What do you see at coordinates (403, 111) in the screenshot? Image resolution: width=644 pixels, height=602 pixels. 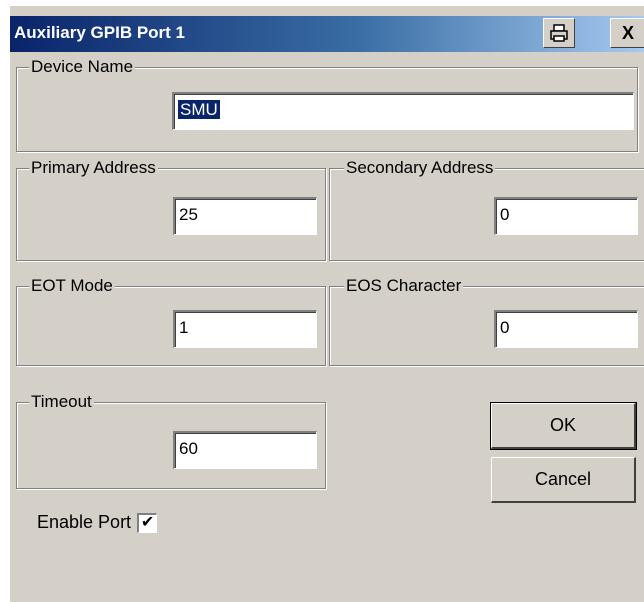 I see `device-name-input: SMU` at bounding box center [403, 111].